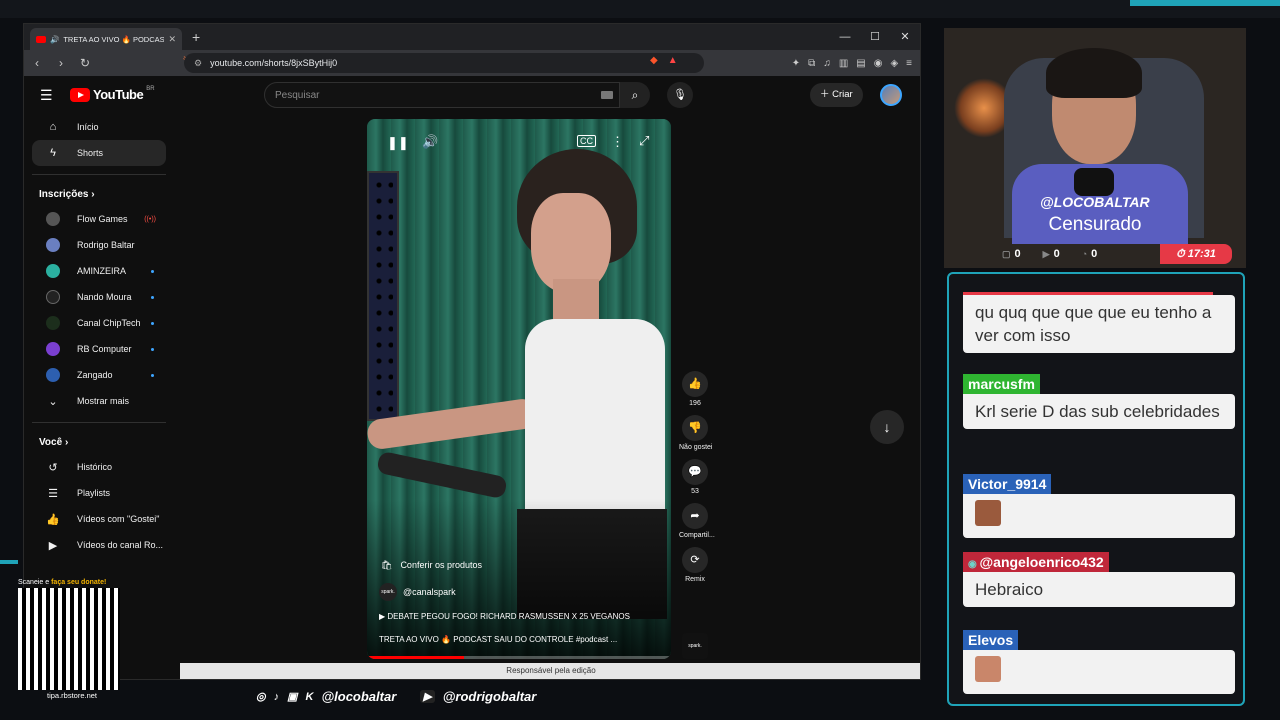 This screenshot has height=720, width=1280. Describe the element at coordinates (673, 60) in the screenshot. I see `brave-rewards-icon: ▲` at that location.